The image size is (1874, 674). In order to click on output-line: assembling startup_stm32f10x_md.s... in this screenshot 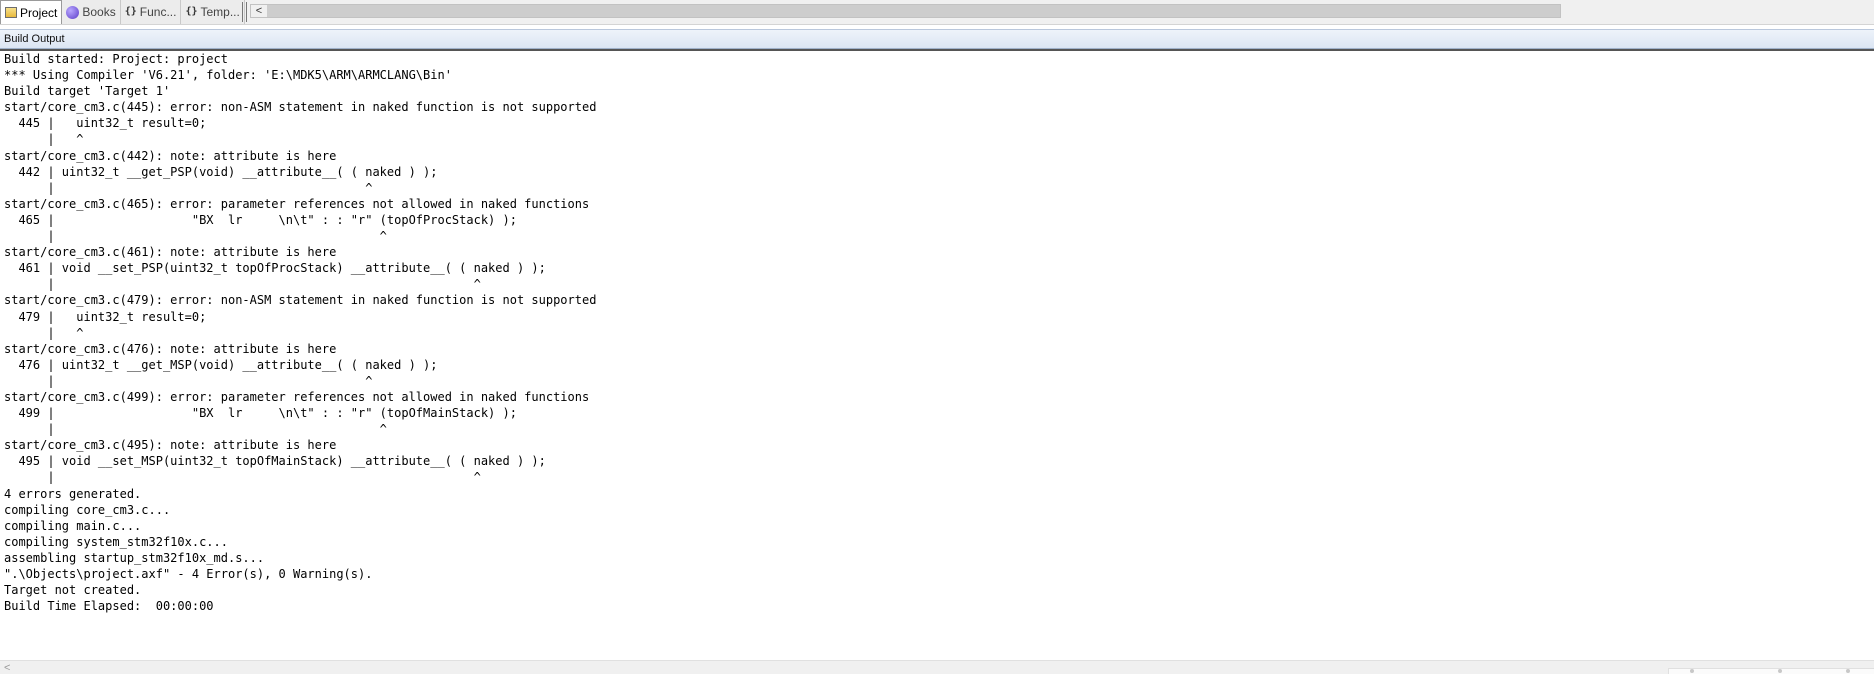, I will do `click(134, 557)`.